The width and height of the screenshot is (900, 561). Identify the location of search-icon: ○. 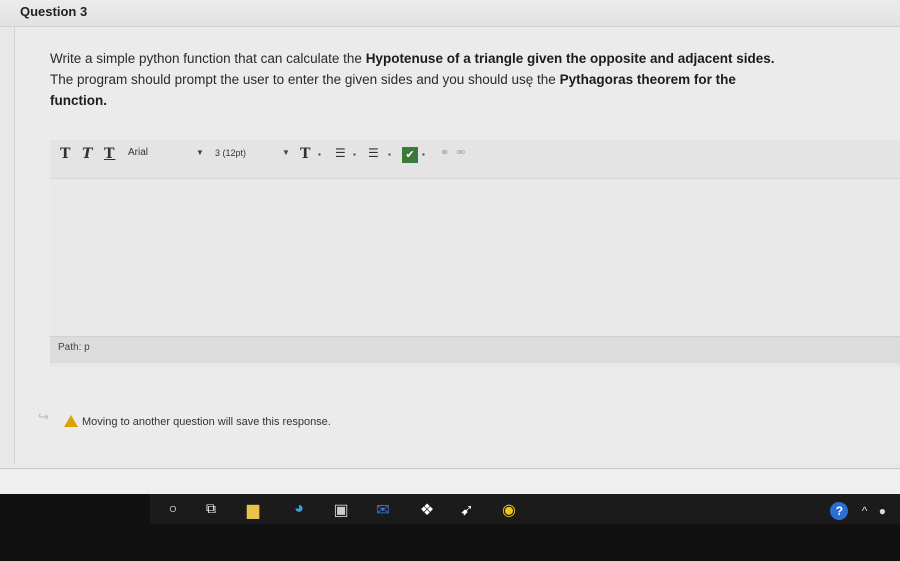
(173, 508).